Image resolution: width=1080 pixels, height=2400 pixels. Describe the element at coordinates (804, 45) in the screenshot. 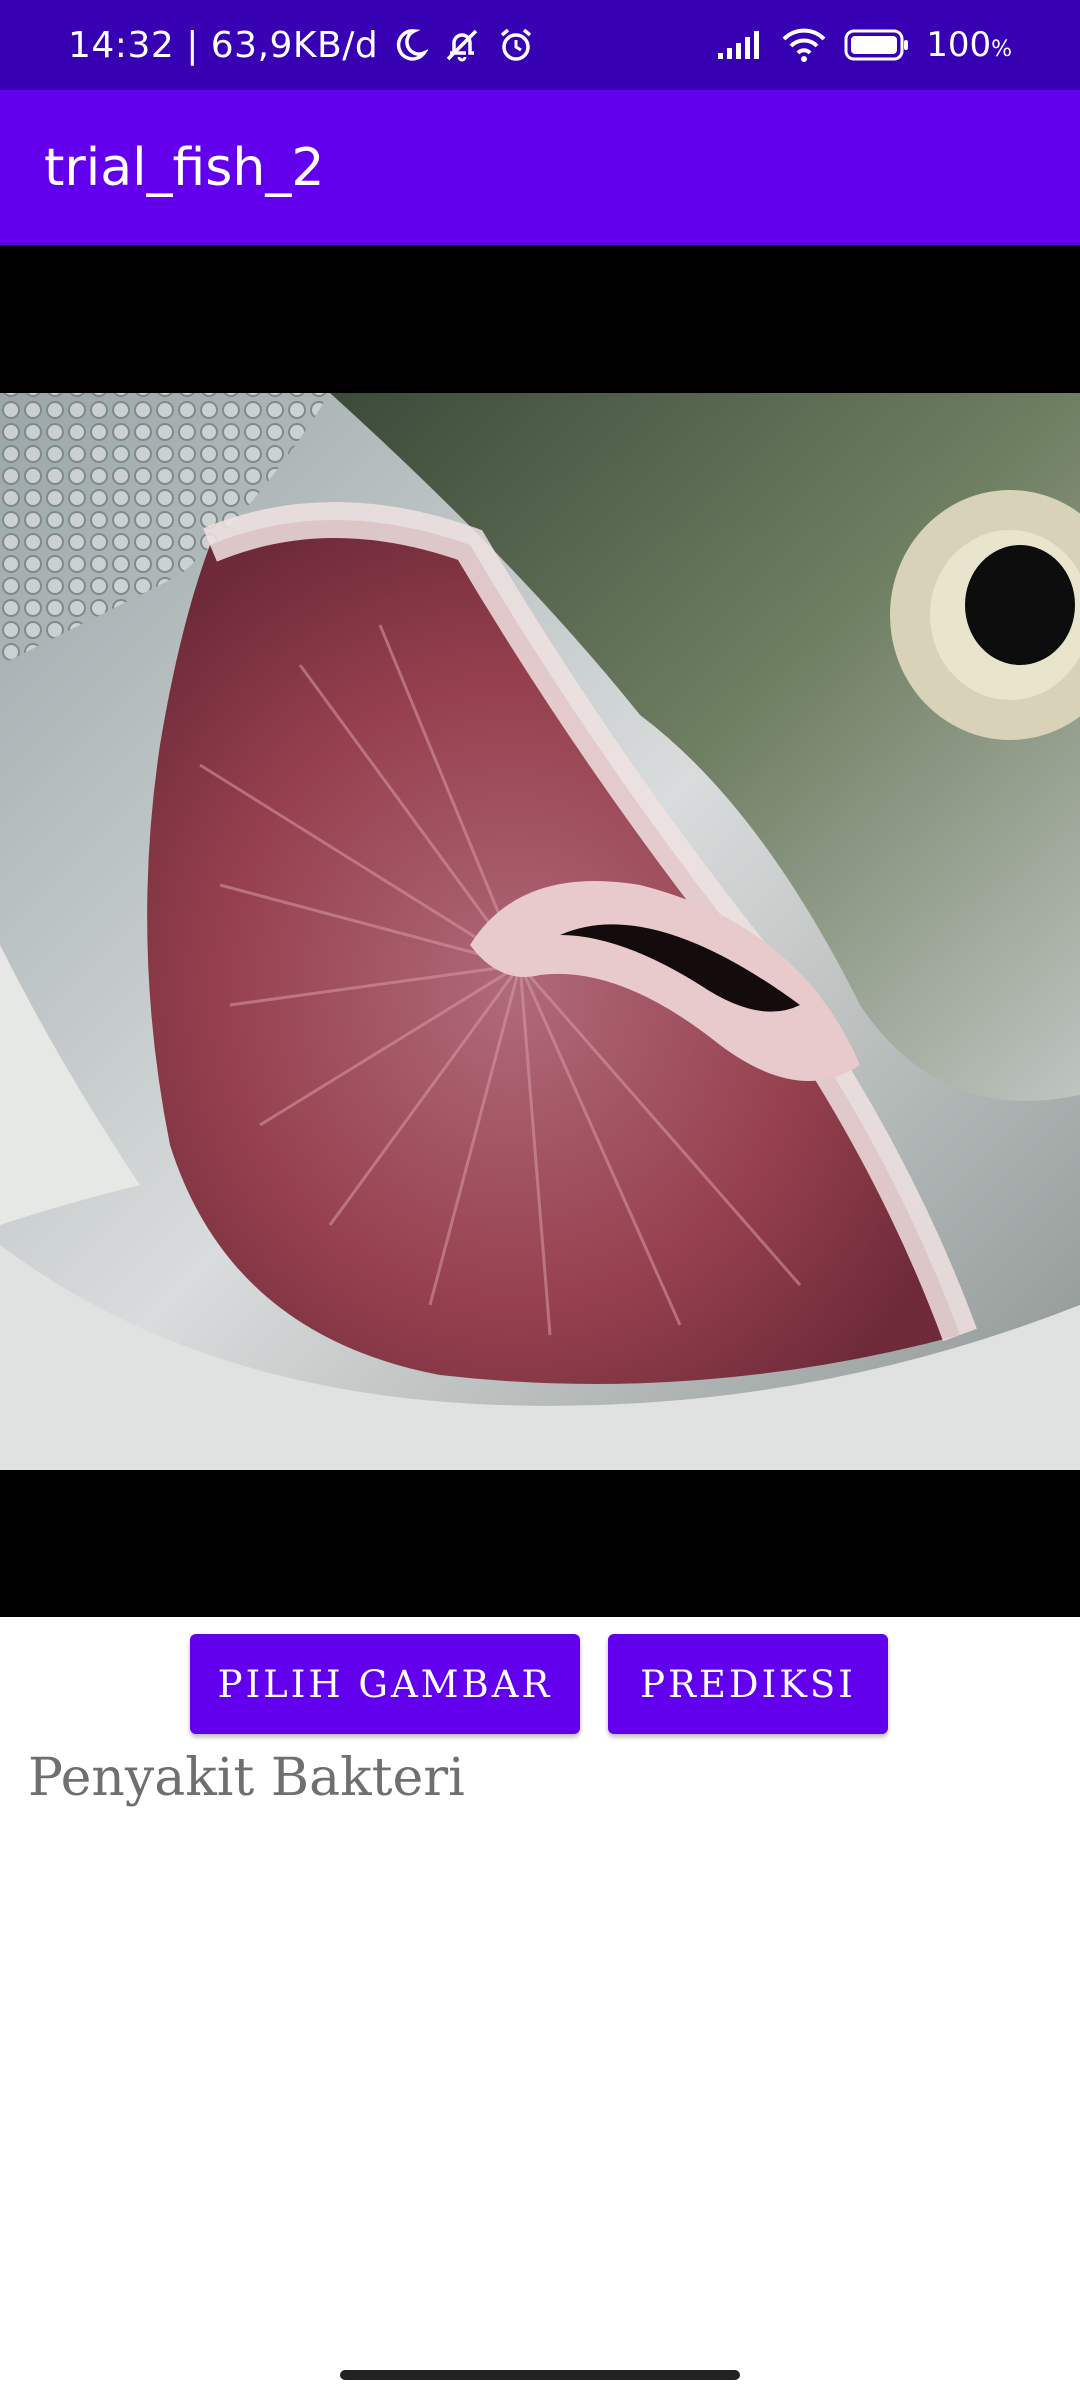

I see `wifi-icon` at that location.